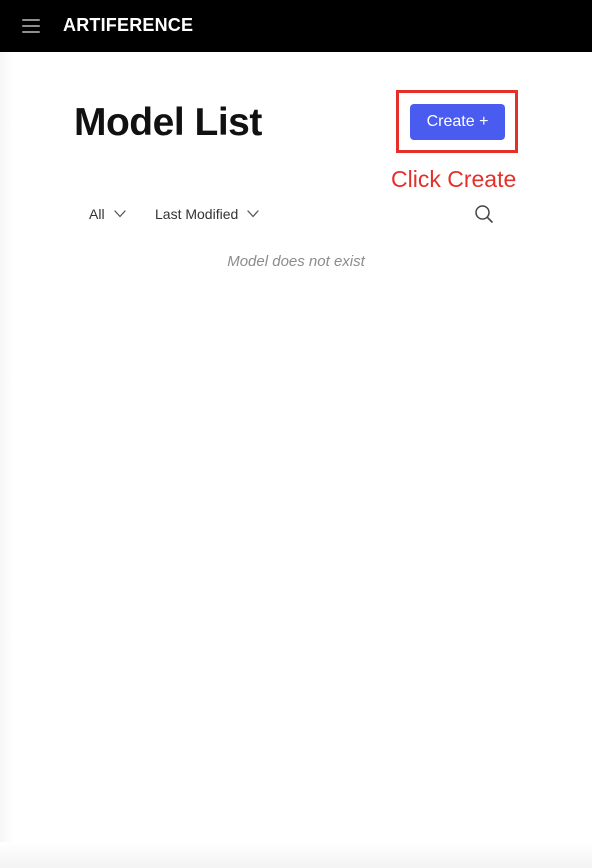  Describe the element at coordinates (296, 26) in the screenshot. I see `top-navigation-bar: ARTIFERENCE` at that location.